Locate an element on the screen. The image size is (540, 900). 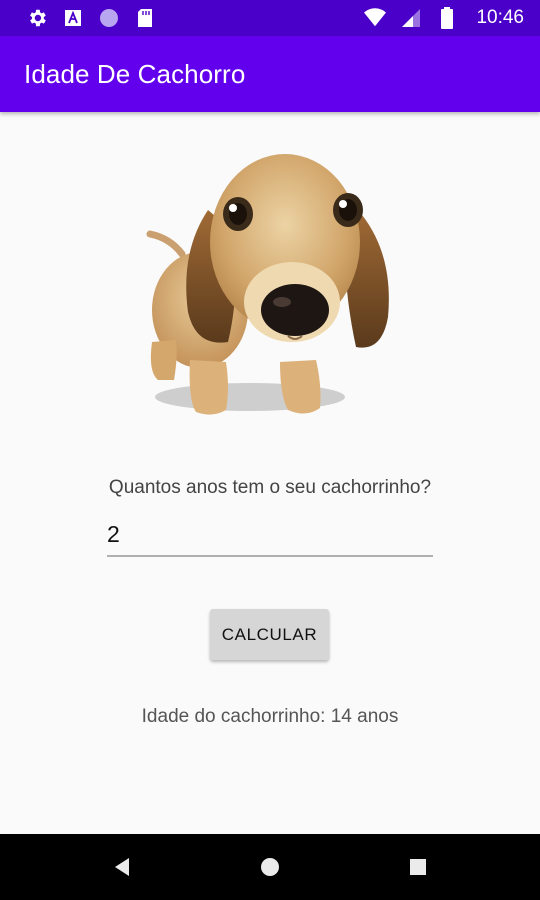
dog-age-input is located at coordinates (270, 537).